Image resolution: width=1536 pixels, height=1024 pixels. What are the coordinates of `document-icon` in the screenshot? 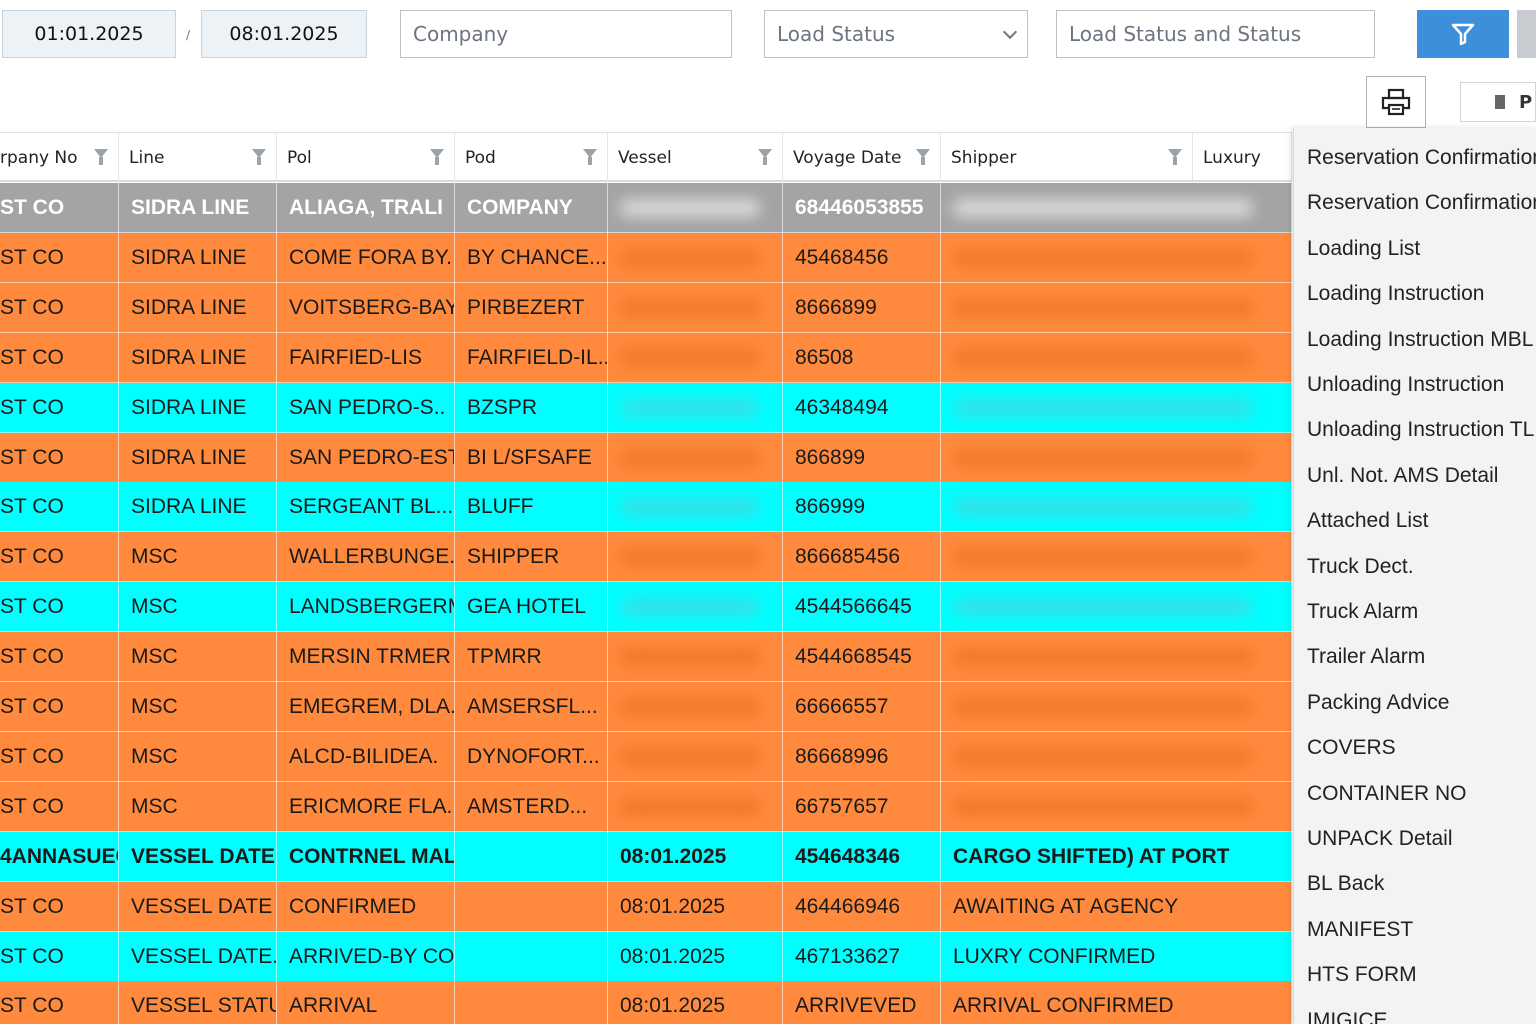 It's located at (1500, 102).